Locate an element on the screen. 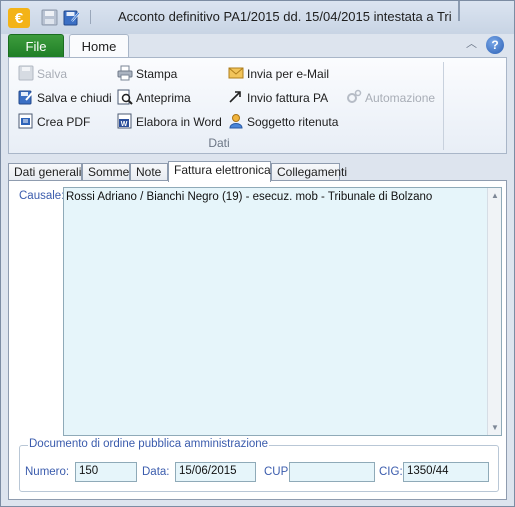 The height and width of the screenshot is (507, 515). causale-scrollbar: ▲ ▼ is located at coordinates (494, 311).